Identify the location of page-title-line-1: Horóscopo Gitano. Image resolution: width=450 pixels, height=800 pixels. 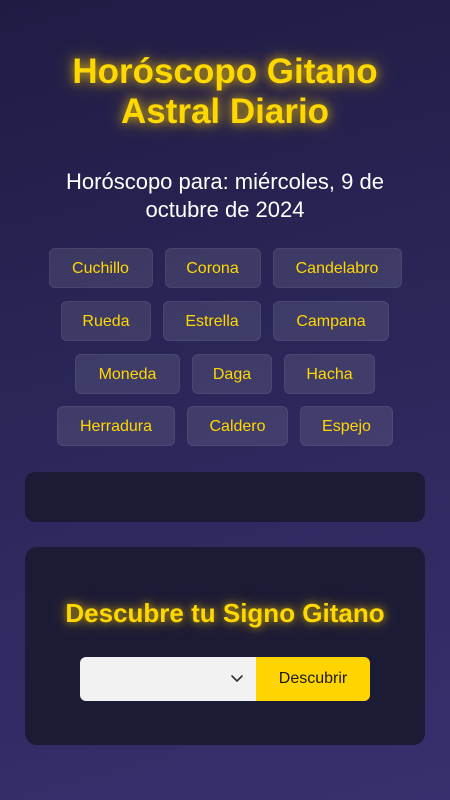
(225, 71).